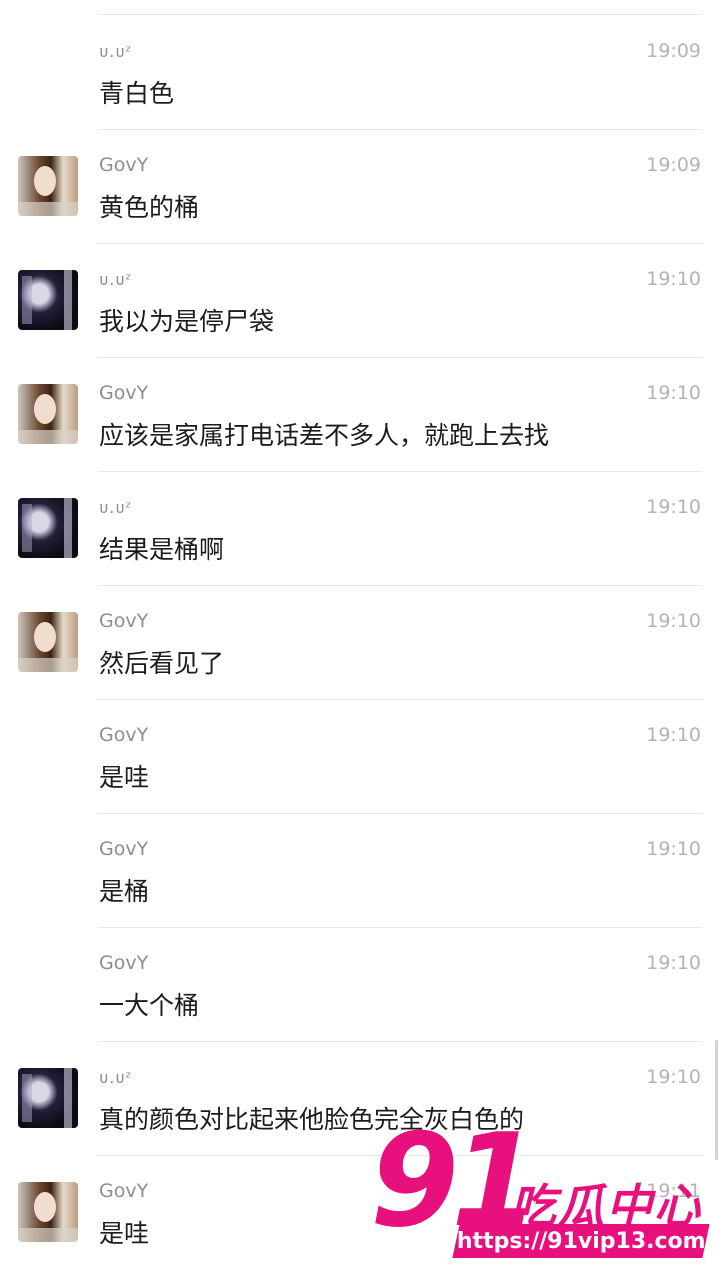  Describe the element at coordinates (360, 529) in the screenshot. I see `chat-message: ᴜ.ᴜᶻ 19:10 结果是桶啊` at that location.